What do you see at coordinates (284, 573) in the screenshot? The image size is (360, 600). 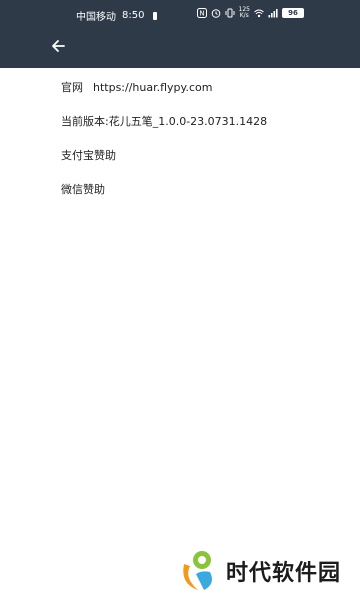 I see `watermark-text: 时代软件园` at bounding box center [284, 573].